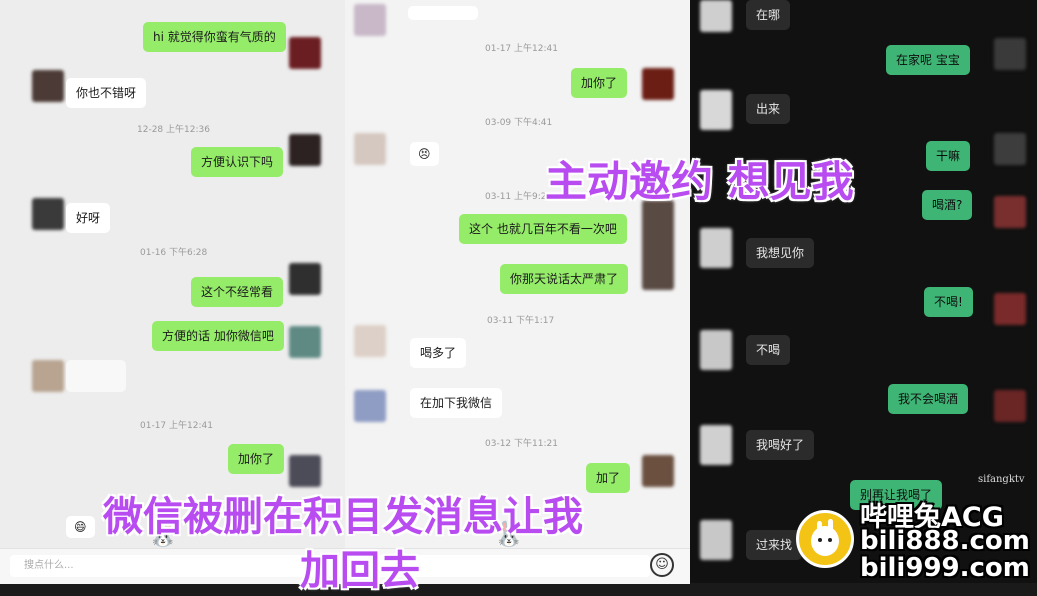 Image resolution: width=1037 pixels, height=596 pixels. Describe the element at coordinates (768, 350) in the screenshot. I see `message-bubble: 不喝` at that location.